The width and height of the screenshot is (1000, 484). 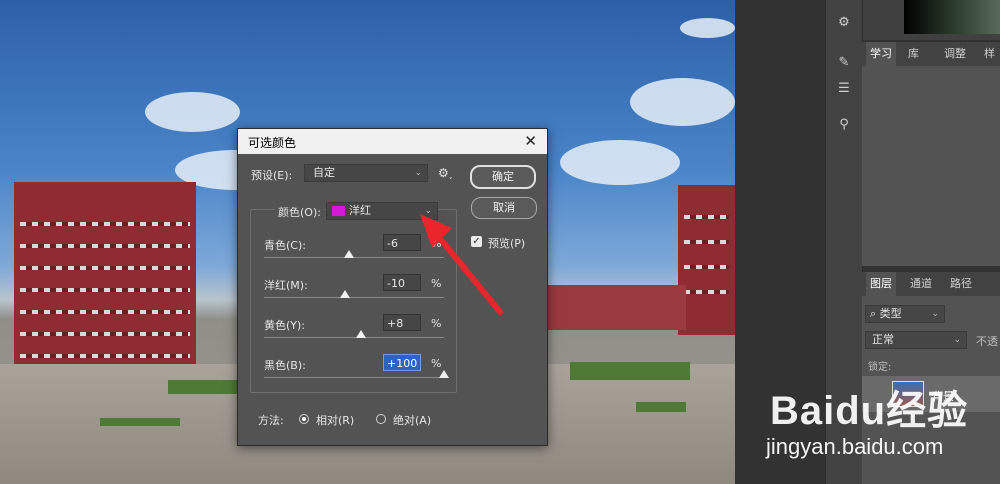 What do you see at coordinates (873, 313) in the screenshot?
I see `search-icon: ⌕` at bounding box center [873, 313].